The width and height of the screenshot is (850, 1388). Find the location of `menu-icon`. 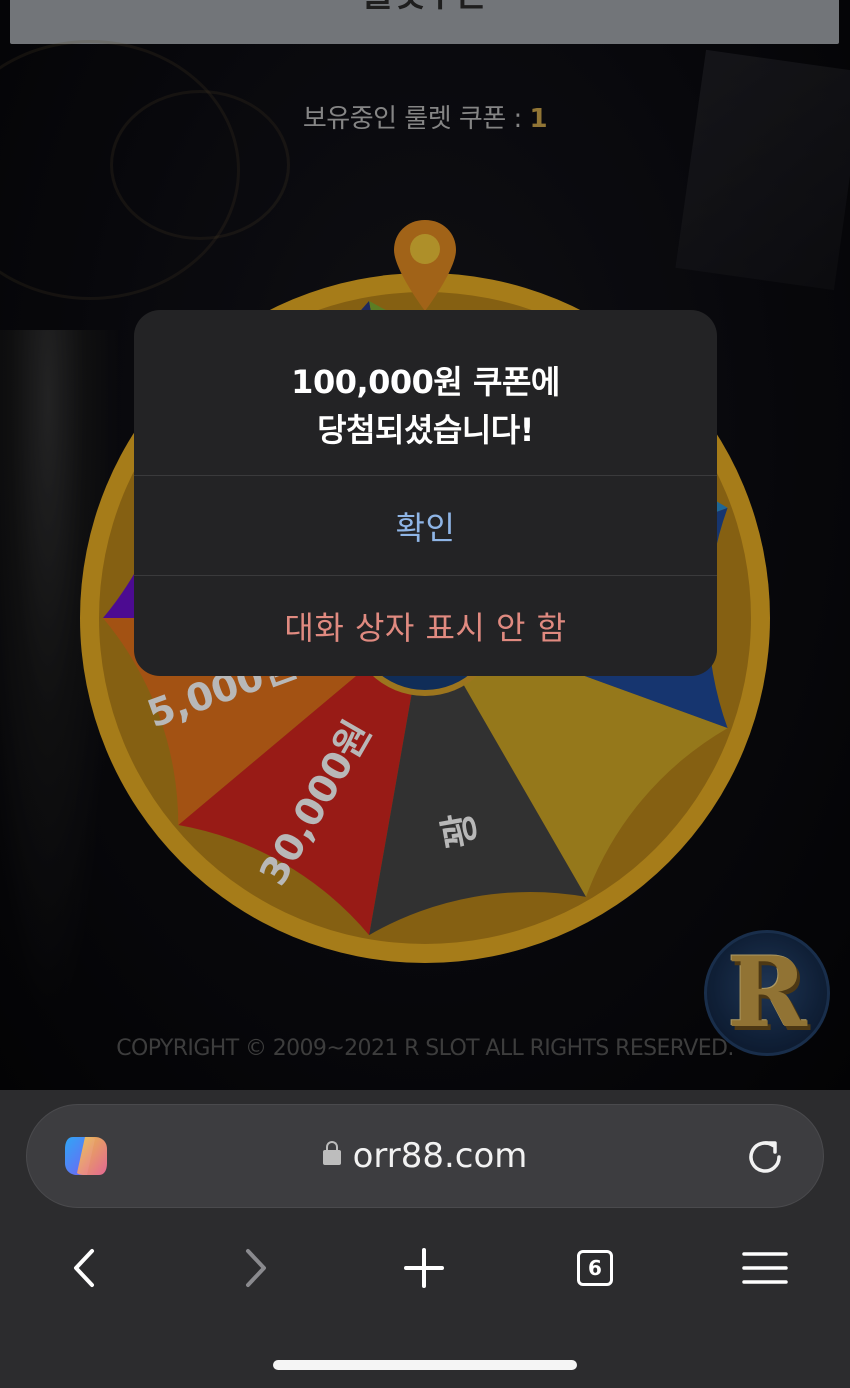

menu-icon is located at coordinates (765, 1268).